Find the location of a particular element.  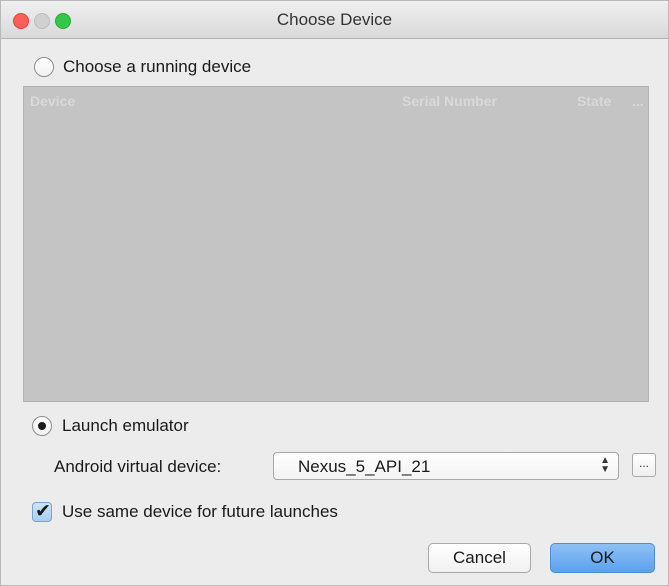

column-header-serial-number: Serial Number is located at coordinates (449, 101).